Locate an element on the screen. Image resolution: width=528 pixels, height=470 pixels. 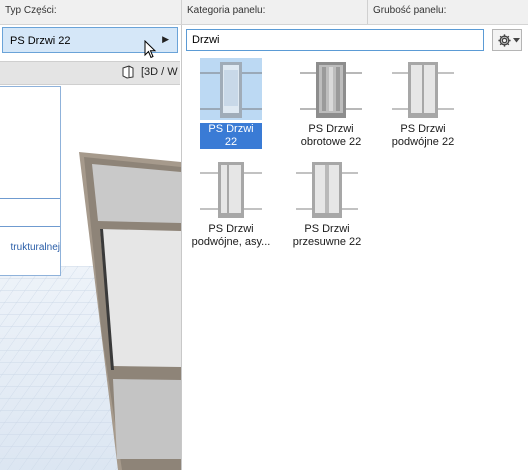
list-item-ps-drzwi-przesuwne: PS Drzwi przesuwne 22 is located at coordinates (327, 203).